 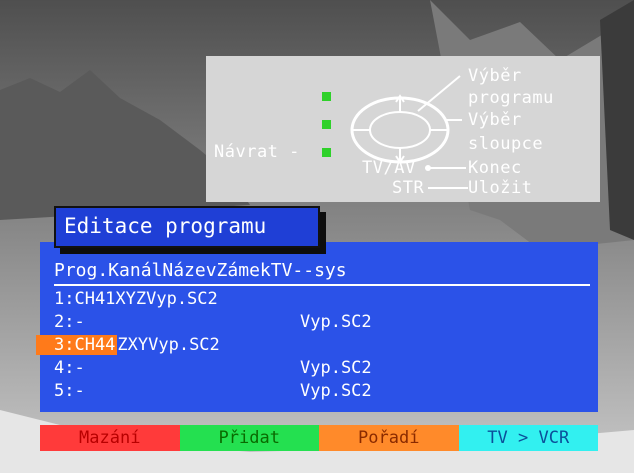 What do you see at coordinates (389, 168) in the screenshot?
I see `help-label-tvav: TV/AV` at bounding box center [389, 168].